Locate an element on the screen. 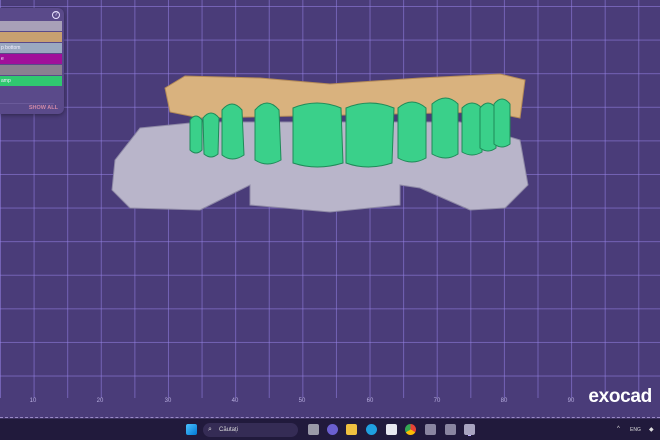 The height and width of the screenshot is (440, 660). ruler-tick: 80 is located at coordinates (504, 401).